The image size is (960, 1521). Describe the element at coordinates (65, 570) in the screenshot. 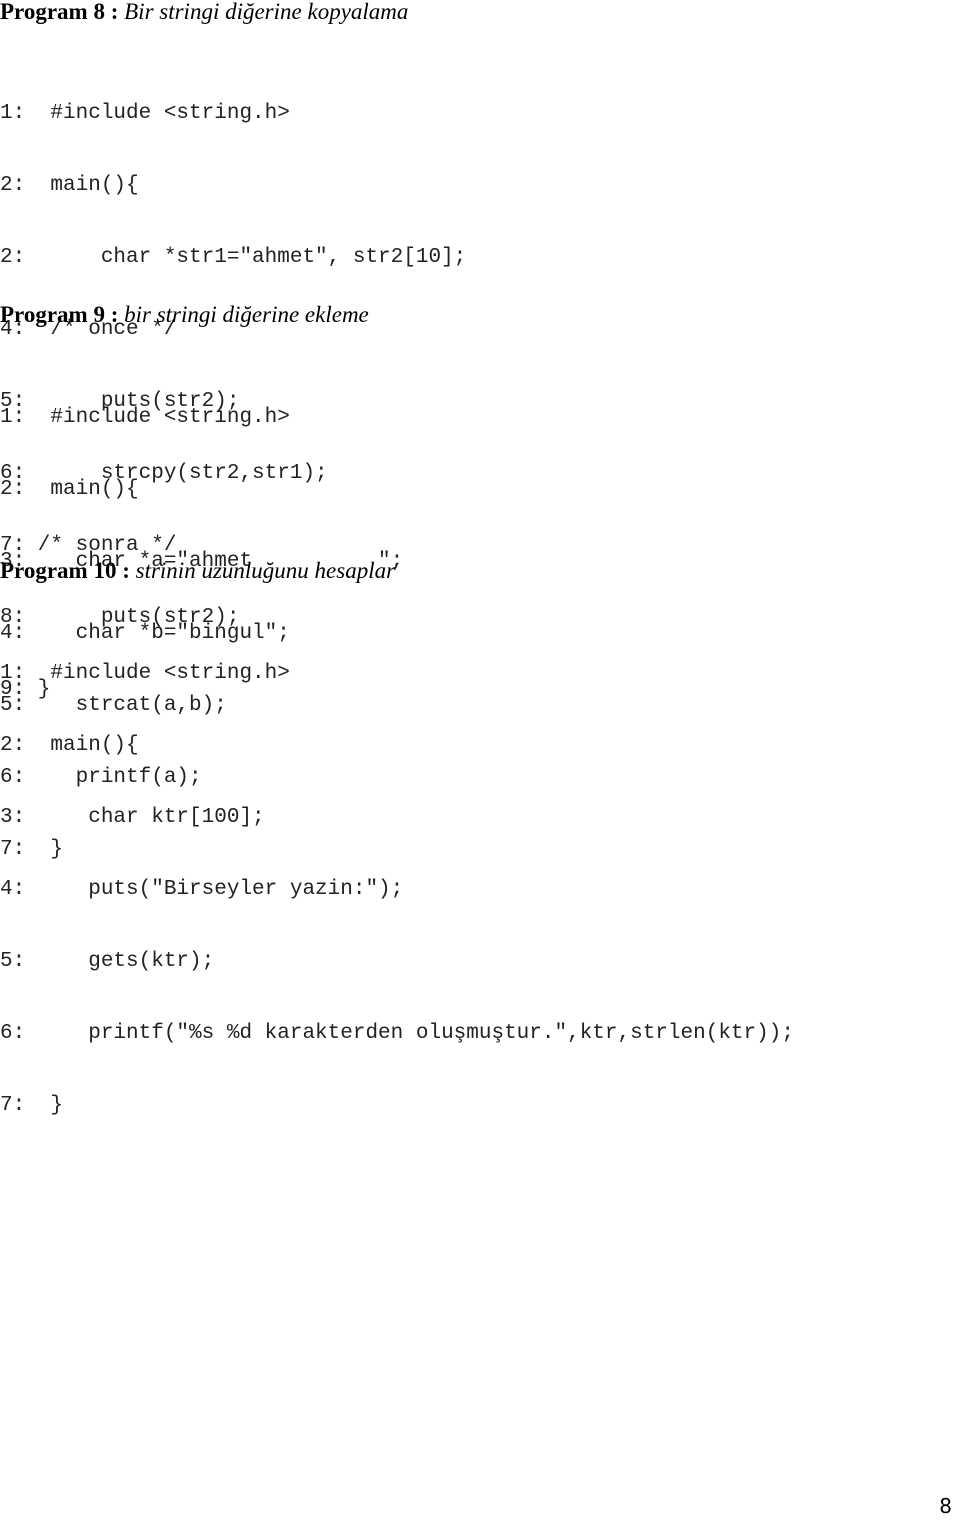

I see `program-10-title: Program 10 :` at that location.